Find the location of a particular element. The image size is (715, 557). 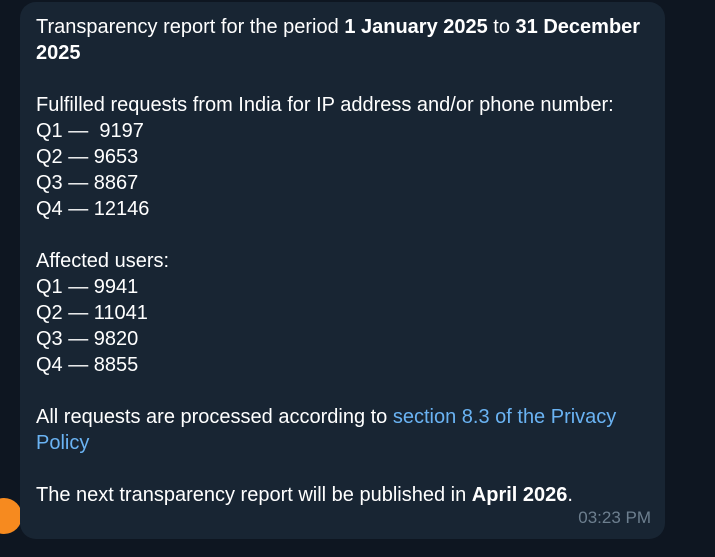

affected-row: Q3 — 9820 is located at coordinates (87, 339).